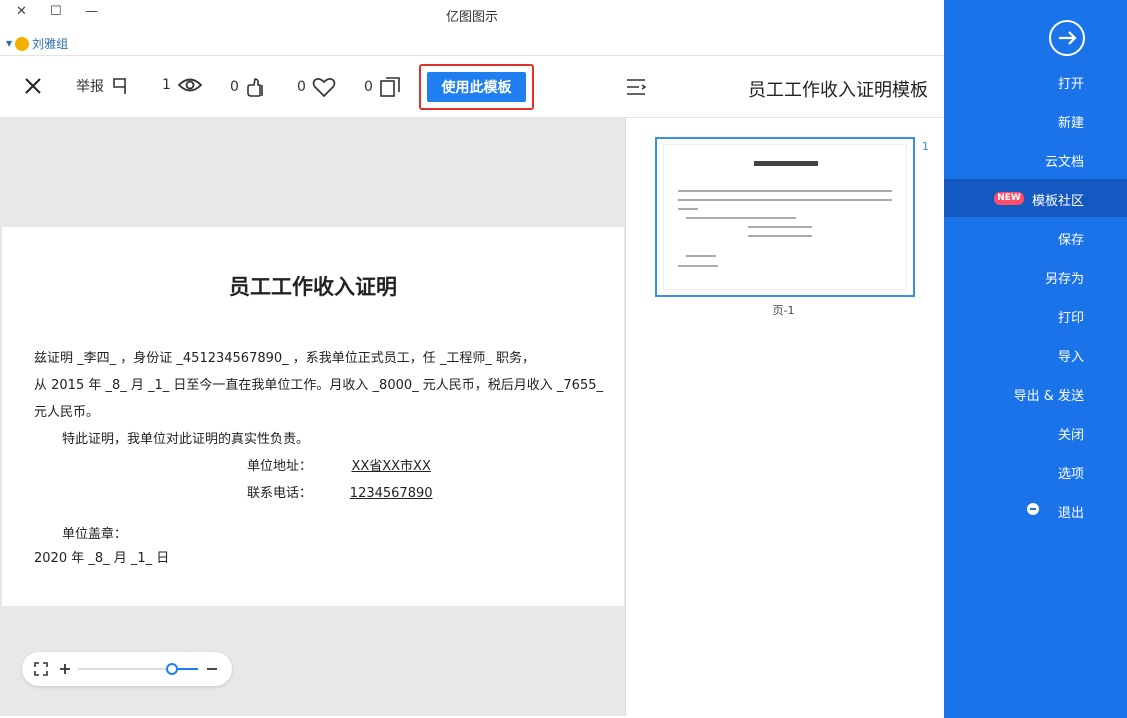 The image size is (1127, 718). I want to click on sidebar-item-label: 关闭, so click(1070, 435).